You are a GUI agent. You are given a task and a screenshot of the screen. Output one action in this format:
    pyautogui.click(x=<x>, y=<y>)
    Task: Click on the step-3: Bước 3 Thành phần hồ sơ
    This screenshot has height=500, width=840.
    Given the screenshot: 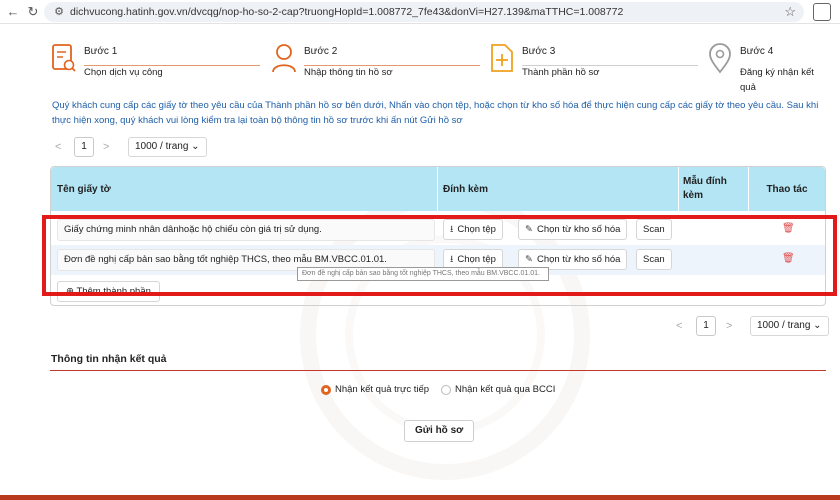 What is the action you would take?
    pyautogui.click(x=593, y=69)
    